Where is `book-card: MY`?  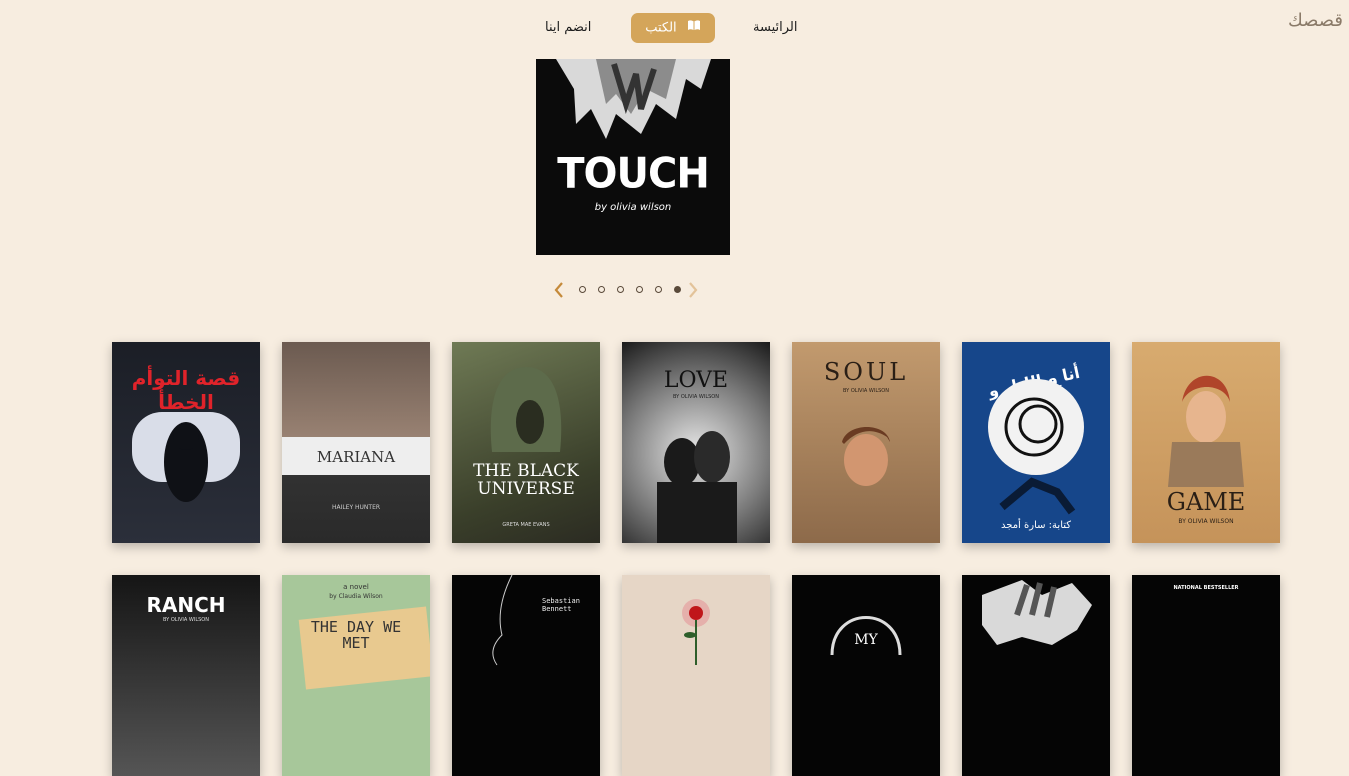
book-card: MY is located at coordinates (866, 675).